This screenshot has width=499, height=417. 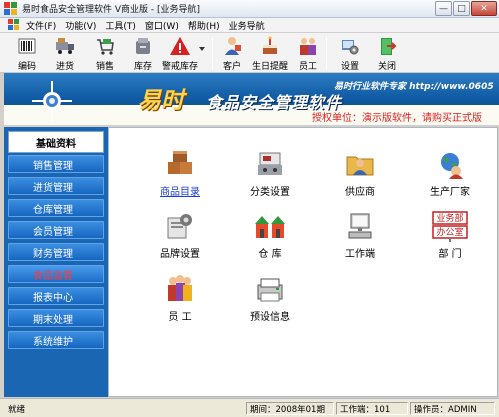 What do you see at coordinates (270, 46) in the screenshot?
I see `birthday-cake-icon` at bounding box center [270, 46].